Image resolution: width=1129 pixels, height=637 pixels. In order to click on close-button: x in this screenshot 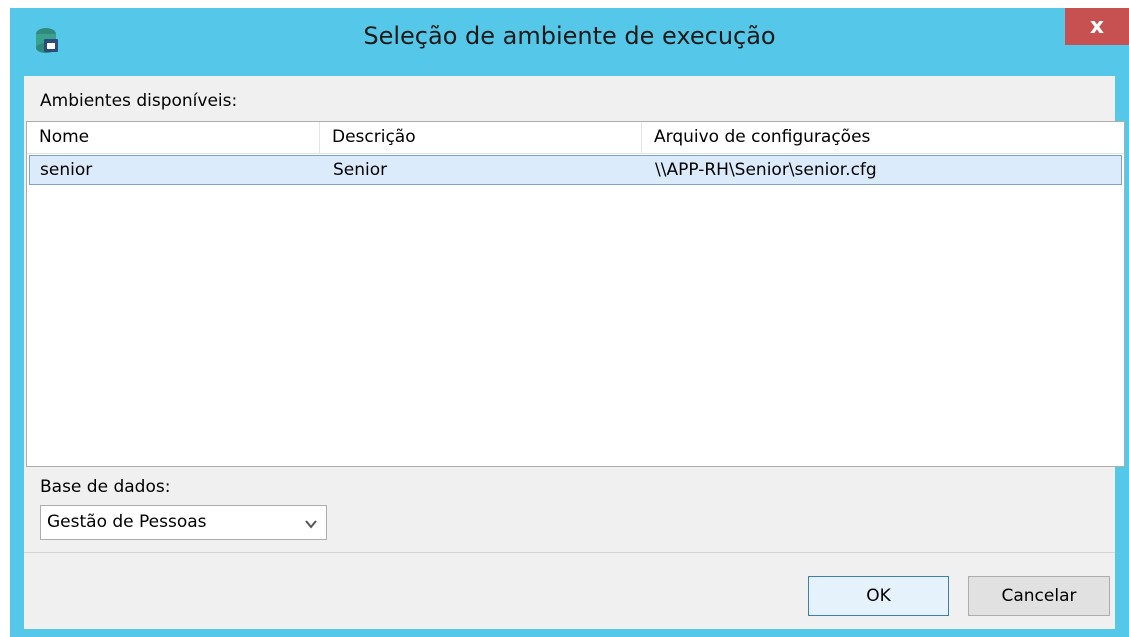, I will do `click(1097, 26)`.